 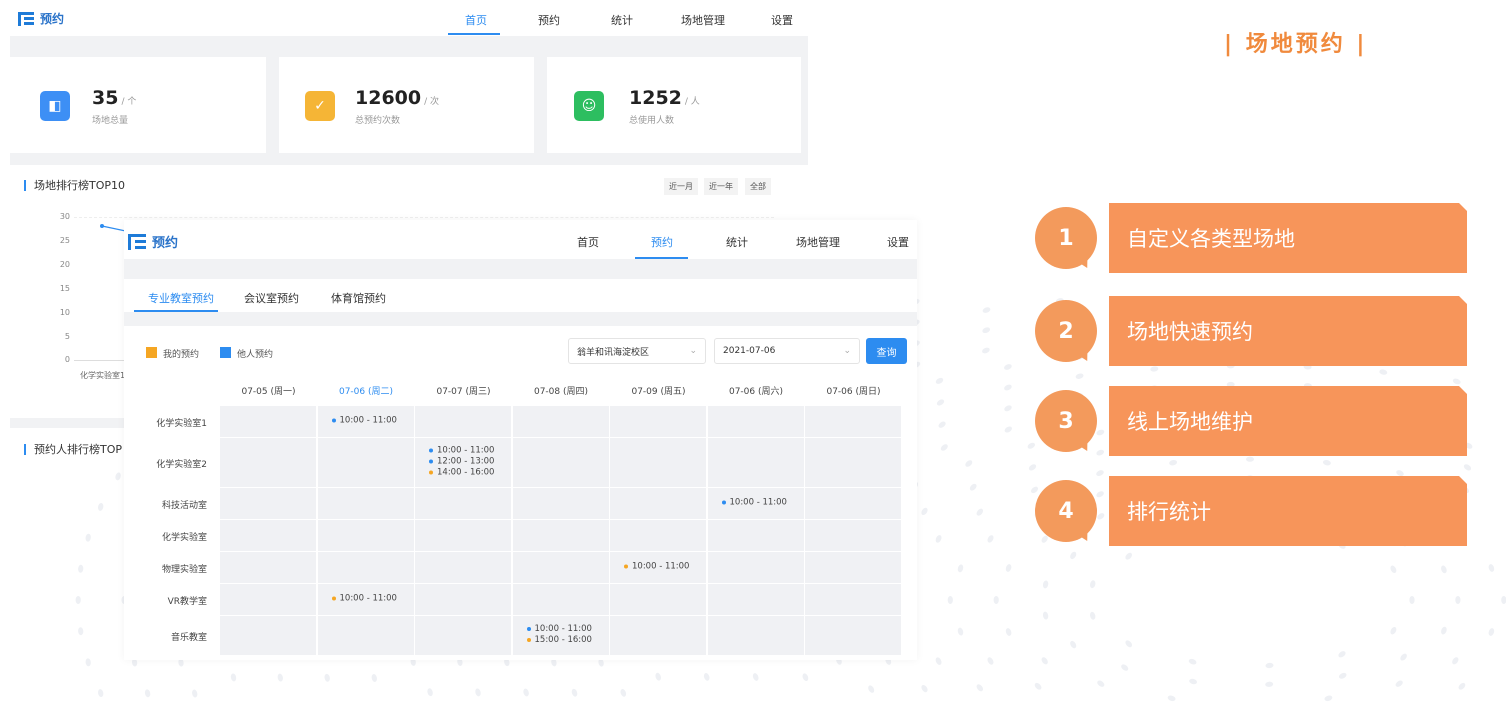 What do you see at coordinates (787, 351) in the screenshot?
I see `date-select: 2021-07-06 ⌄` at bounding box center [787, 351].